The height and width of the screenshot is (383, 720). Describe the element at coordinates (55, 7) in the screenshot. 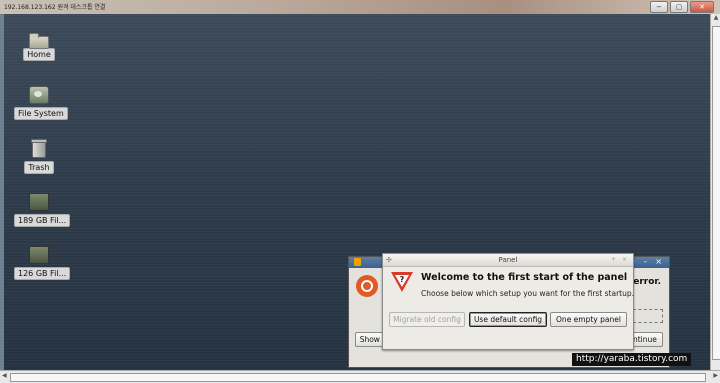

I see `window-title: 192.168.123.162 원격 데스크톱 연결` at that location.